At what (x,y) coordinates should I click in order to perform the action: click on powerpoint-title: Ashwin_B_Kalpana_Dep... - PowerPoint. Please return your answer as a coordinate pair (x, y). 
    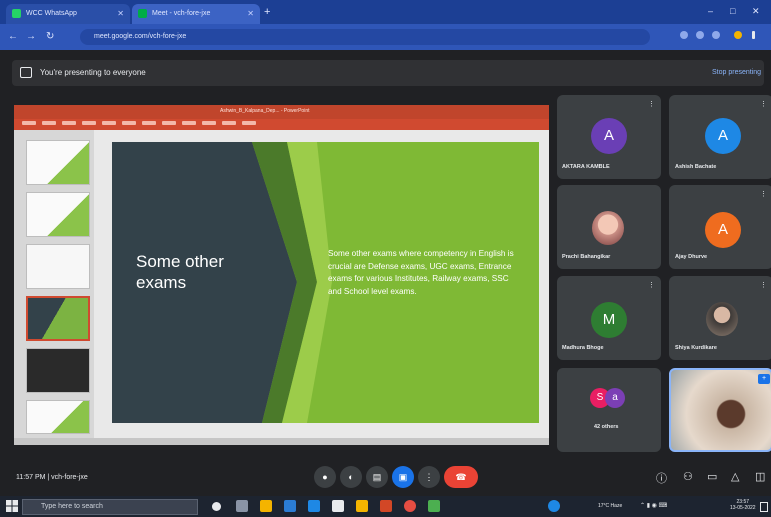
    Looking at the image, I should click on (265, 111).